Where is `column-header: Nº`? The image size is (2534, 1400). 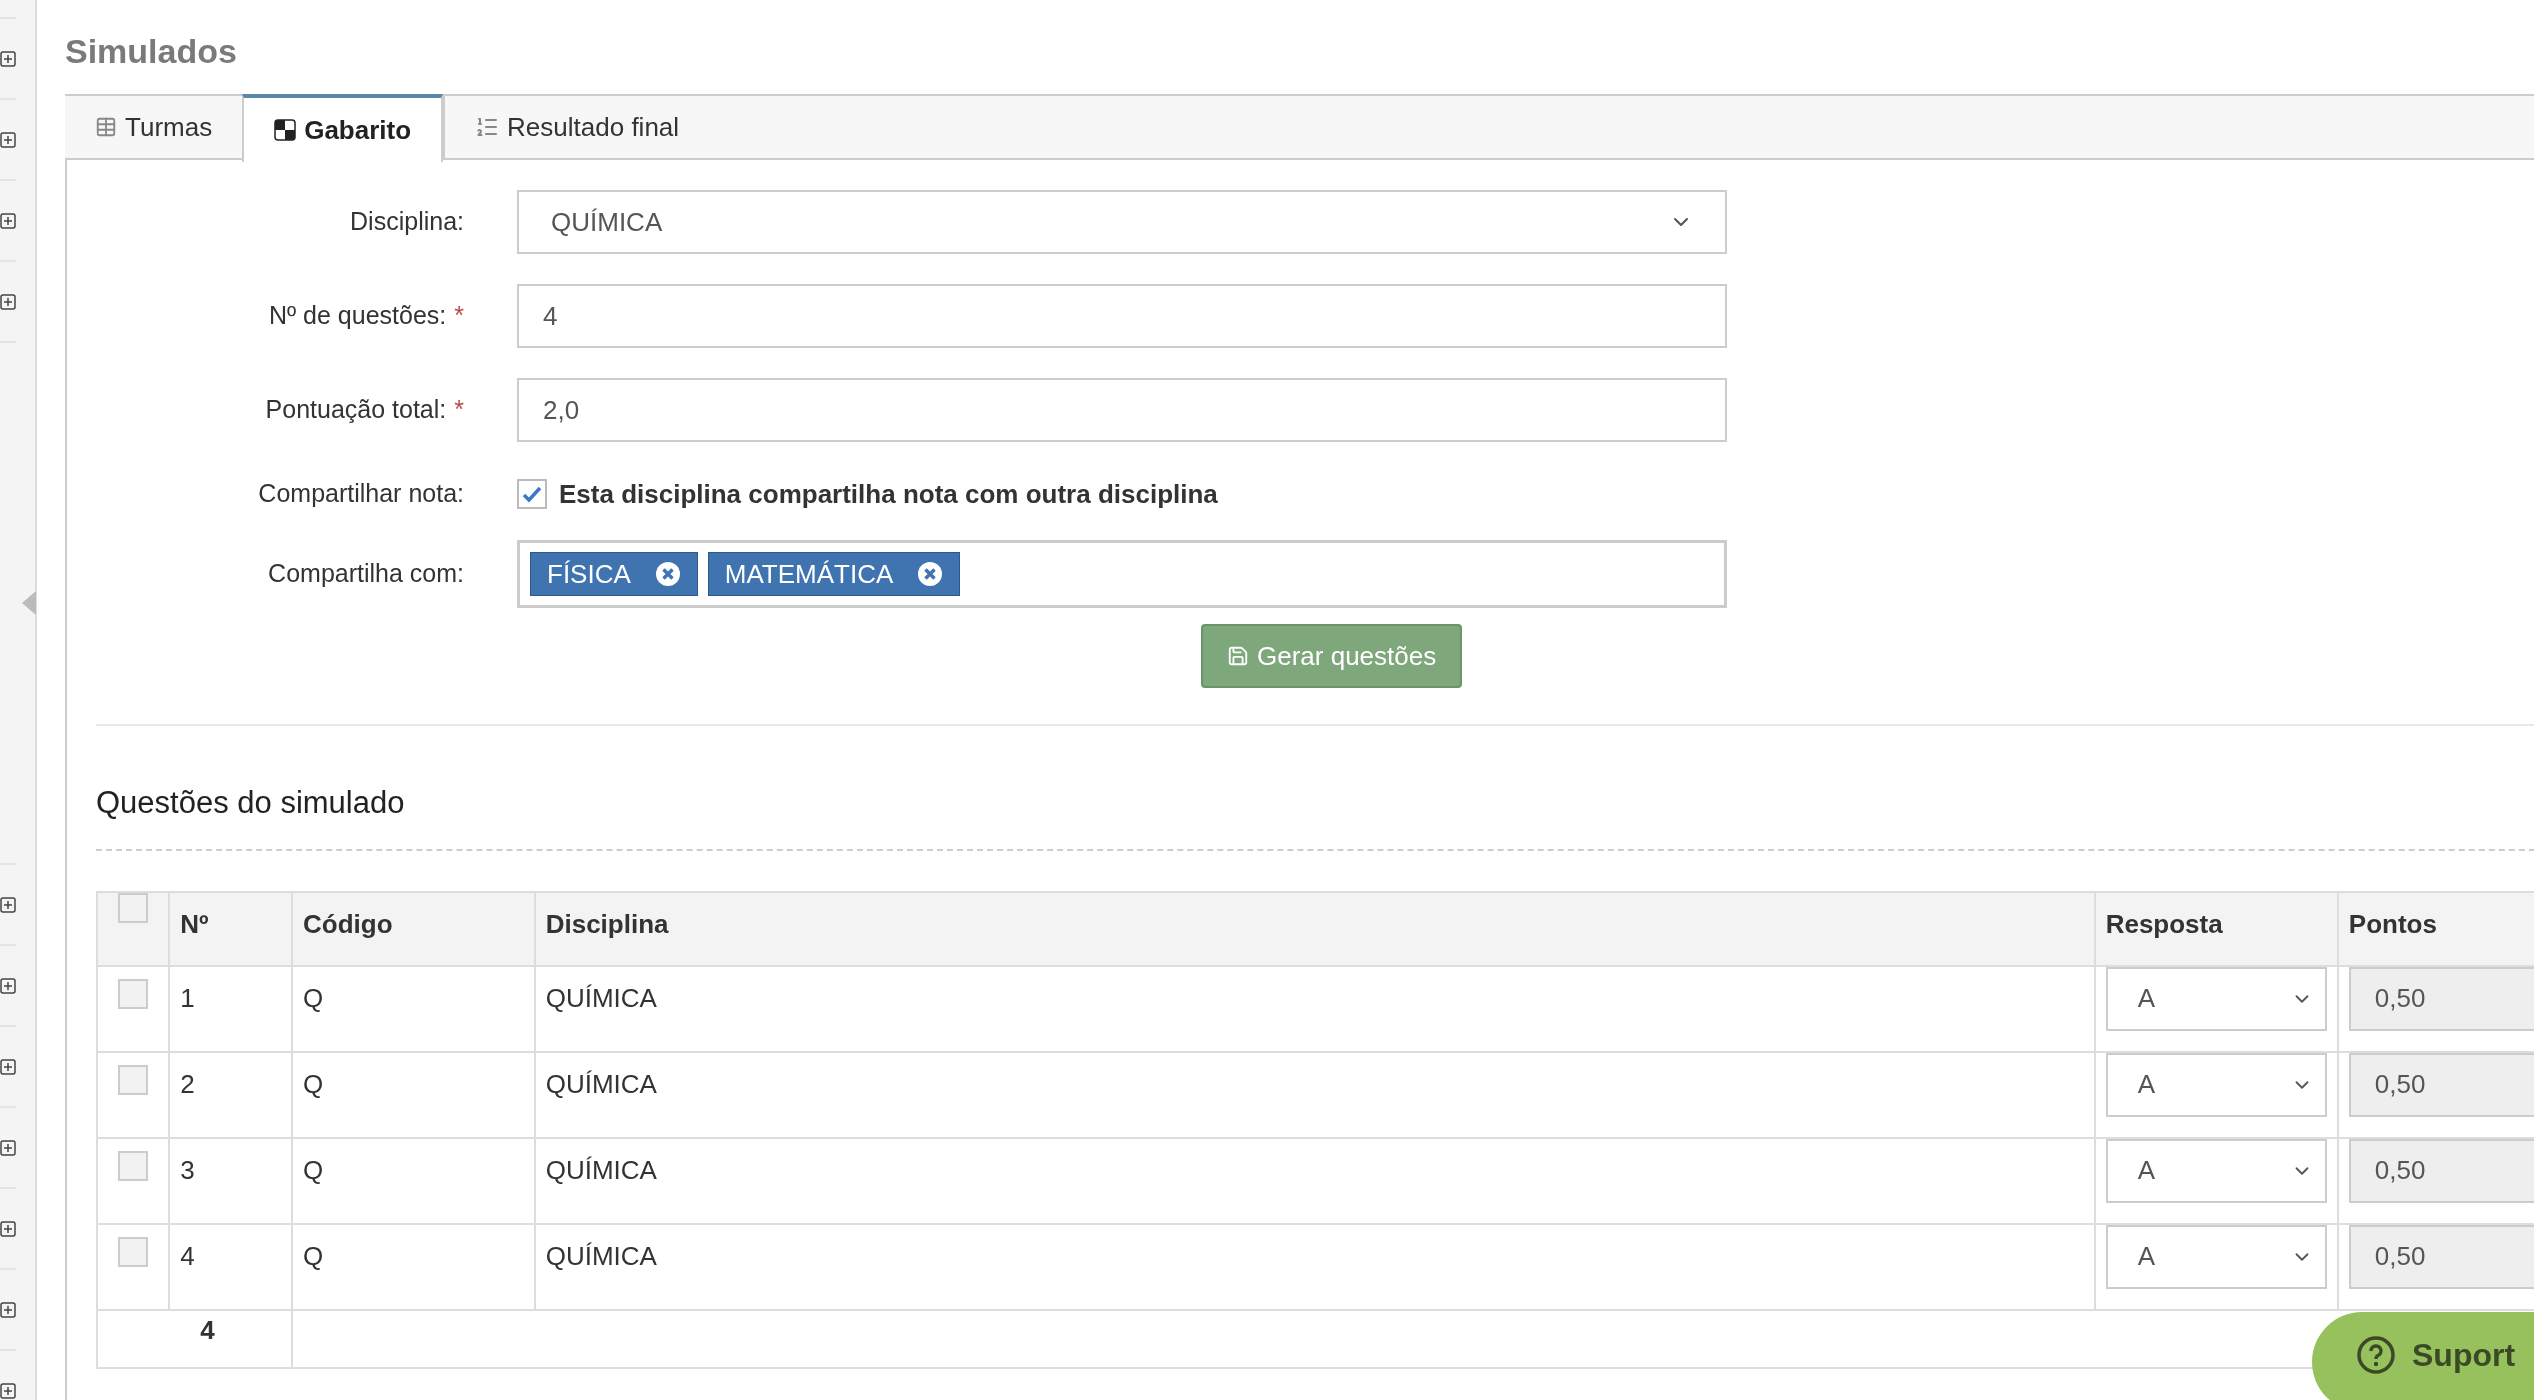 column-header: Nº is located at coordinates (230, 928).